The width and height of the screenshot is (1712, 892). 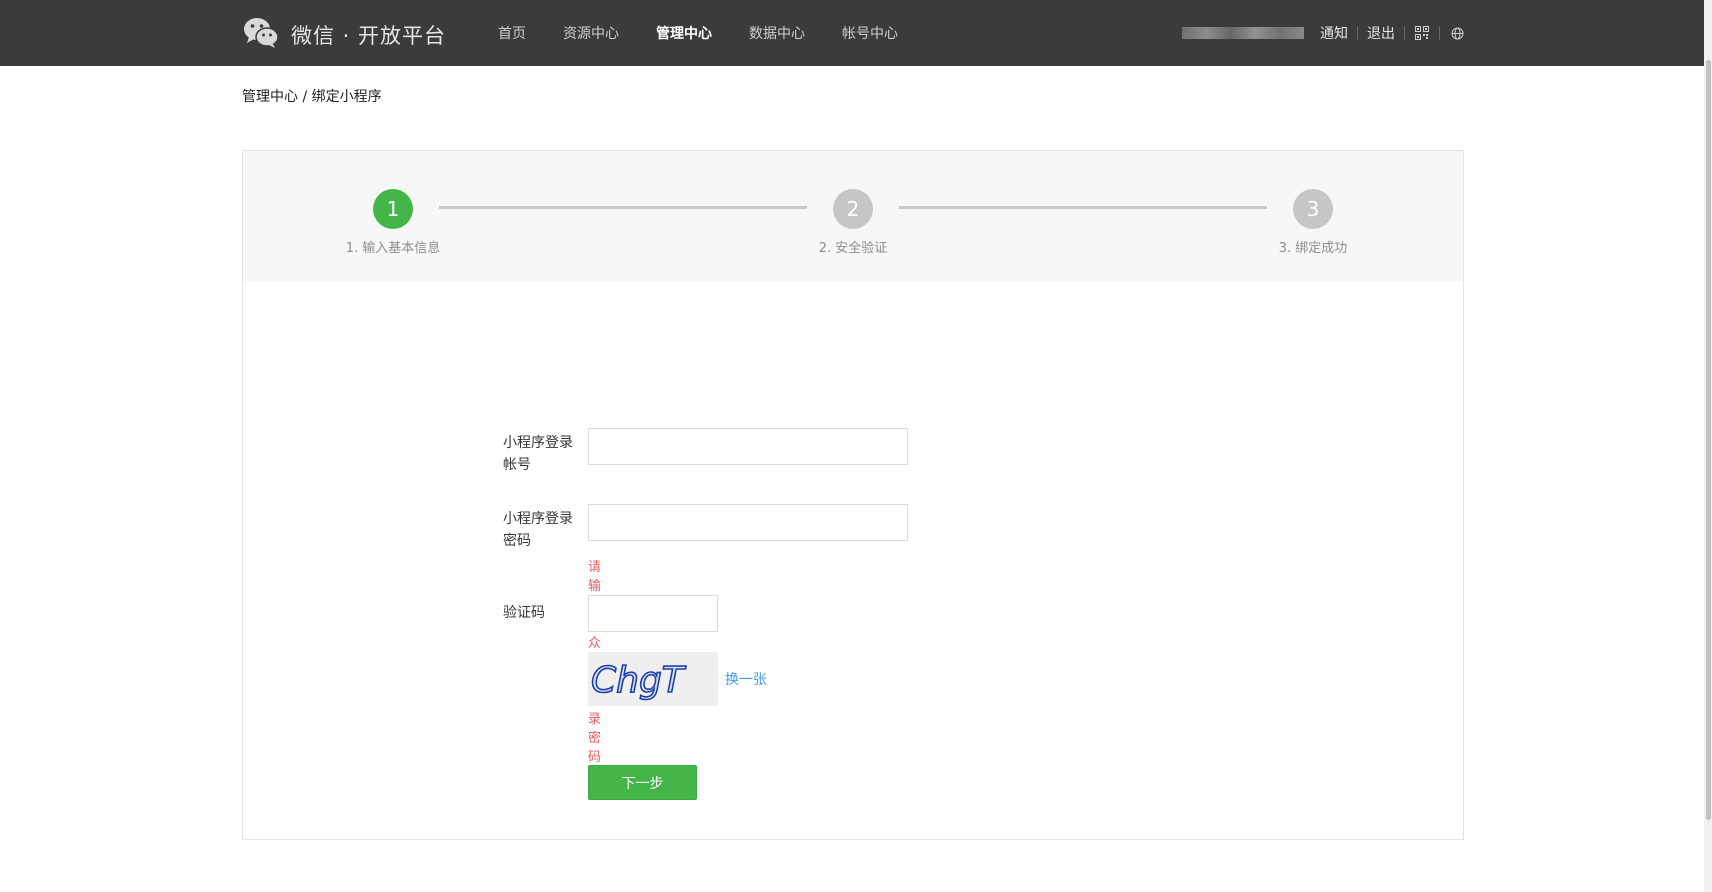 I want to click on nav-item-management-center: 管理中心, so click(x=684, y=33).